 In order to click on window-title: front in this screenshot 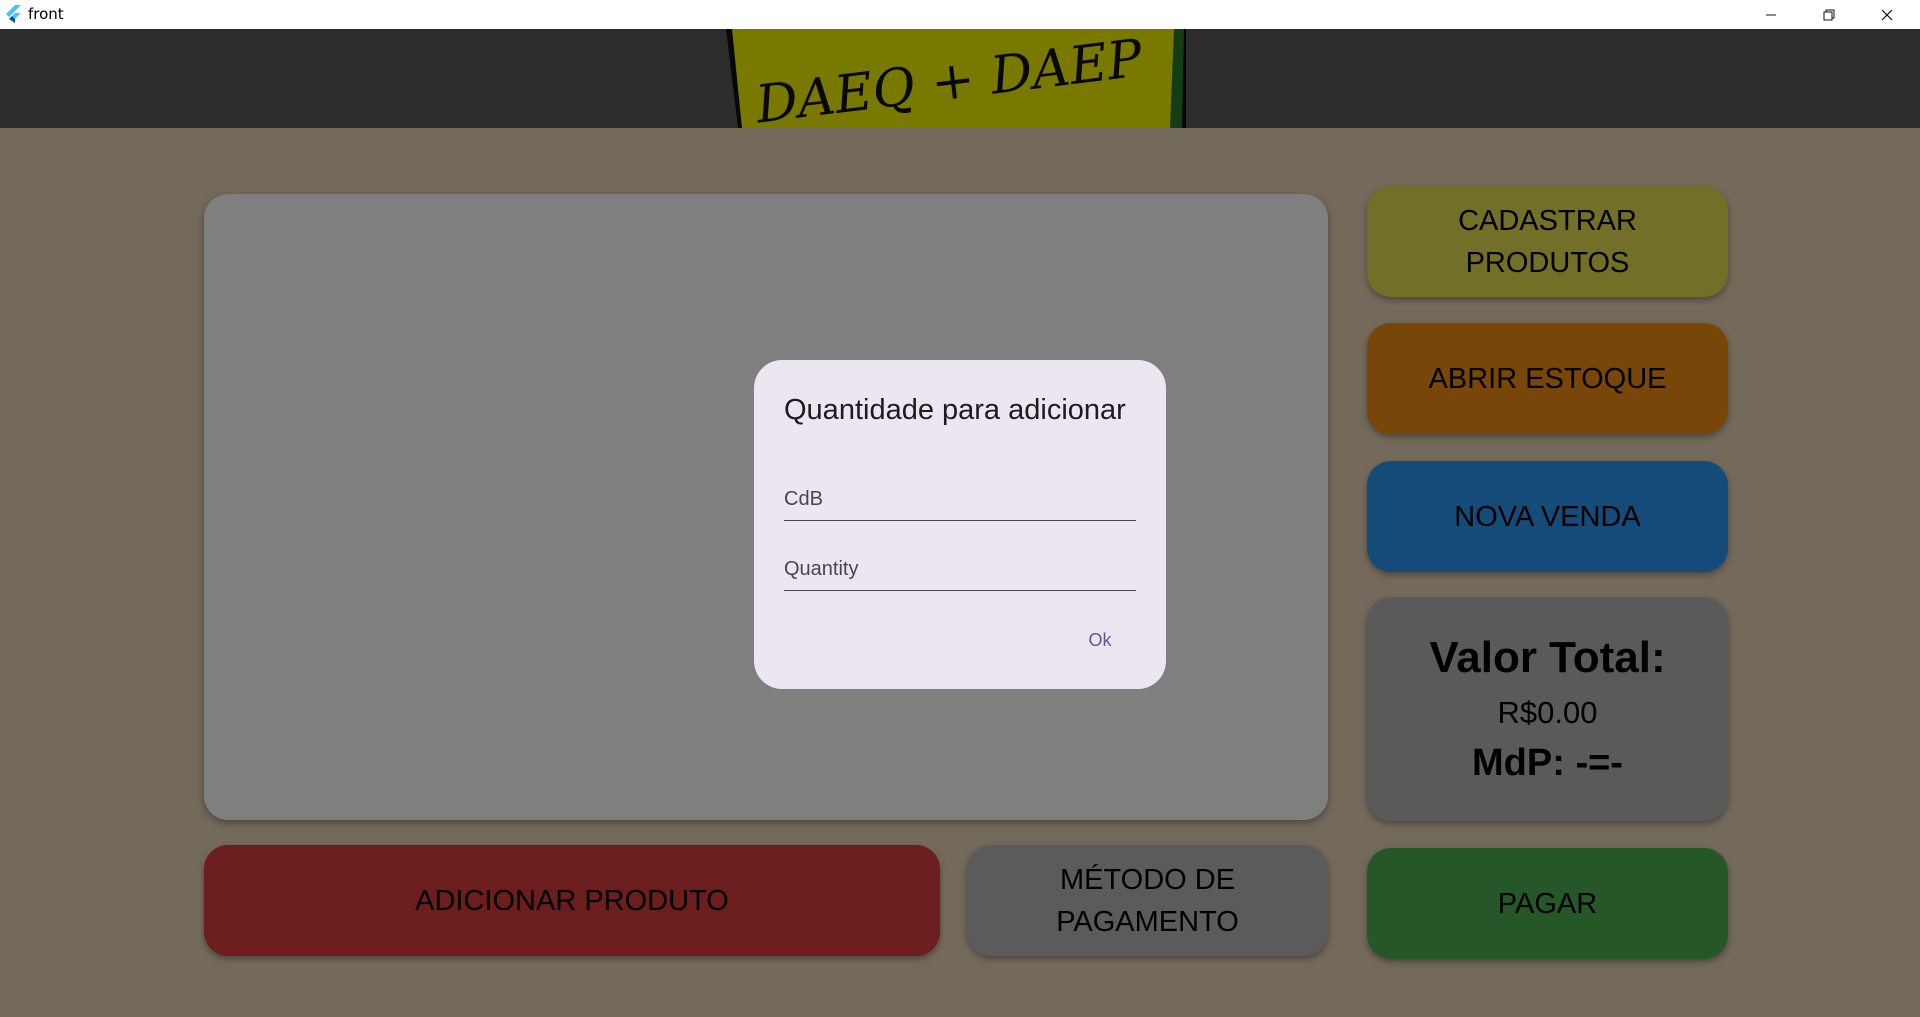, I will do `click(46, 14)`.